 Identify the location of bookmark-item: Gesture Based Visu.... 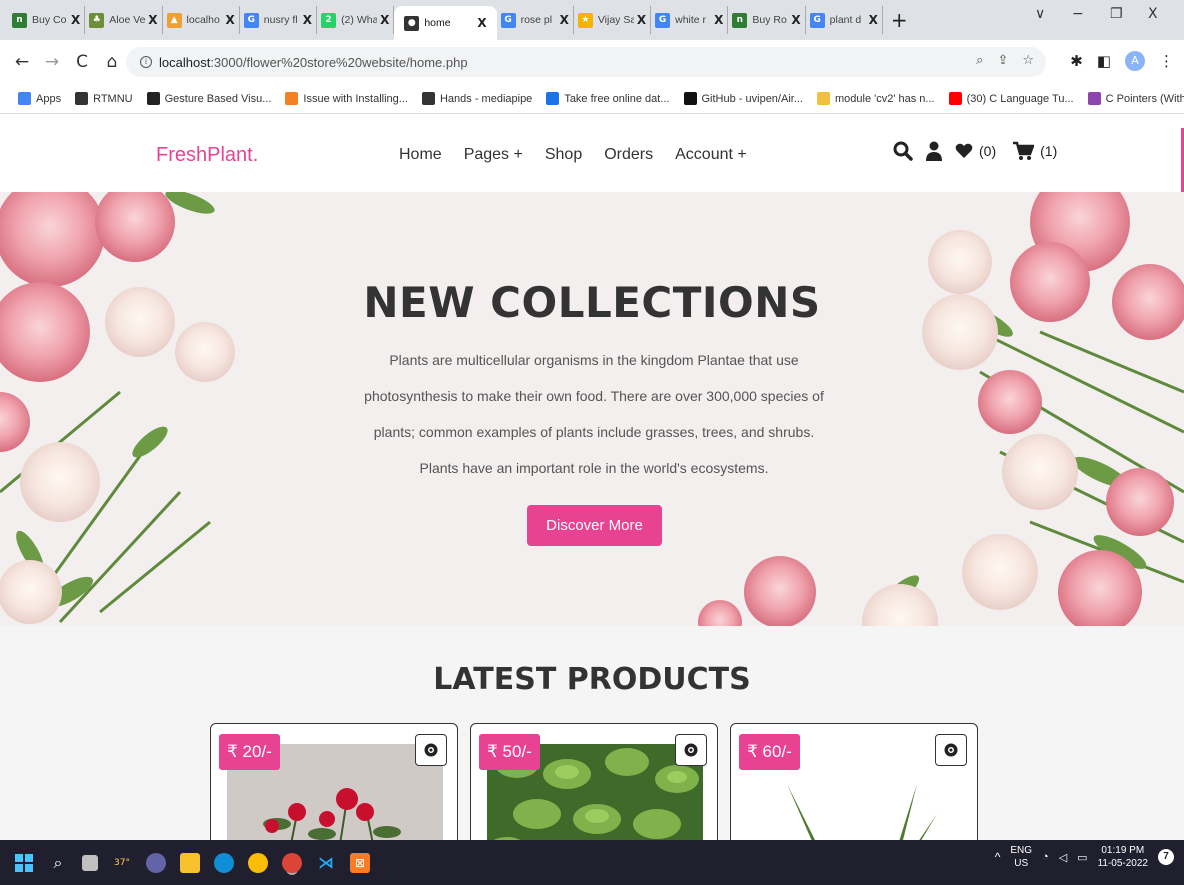
(208, 98).